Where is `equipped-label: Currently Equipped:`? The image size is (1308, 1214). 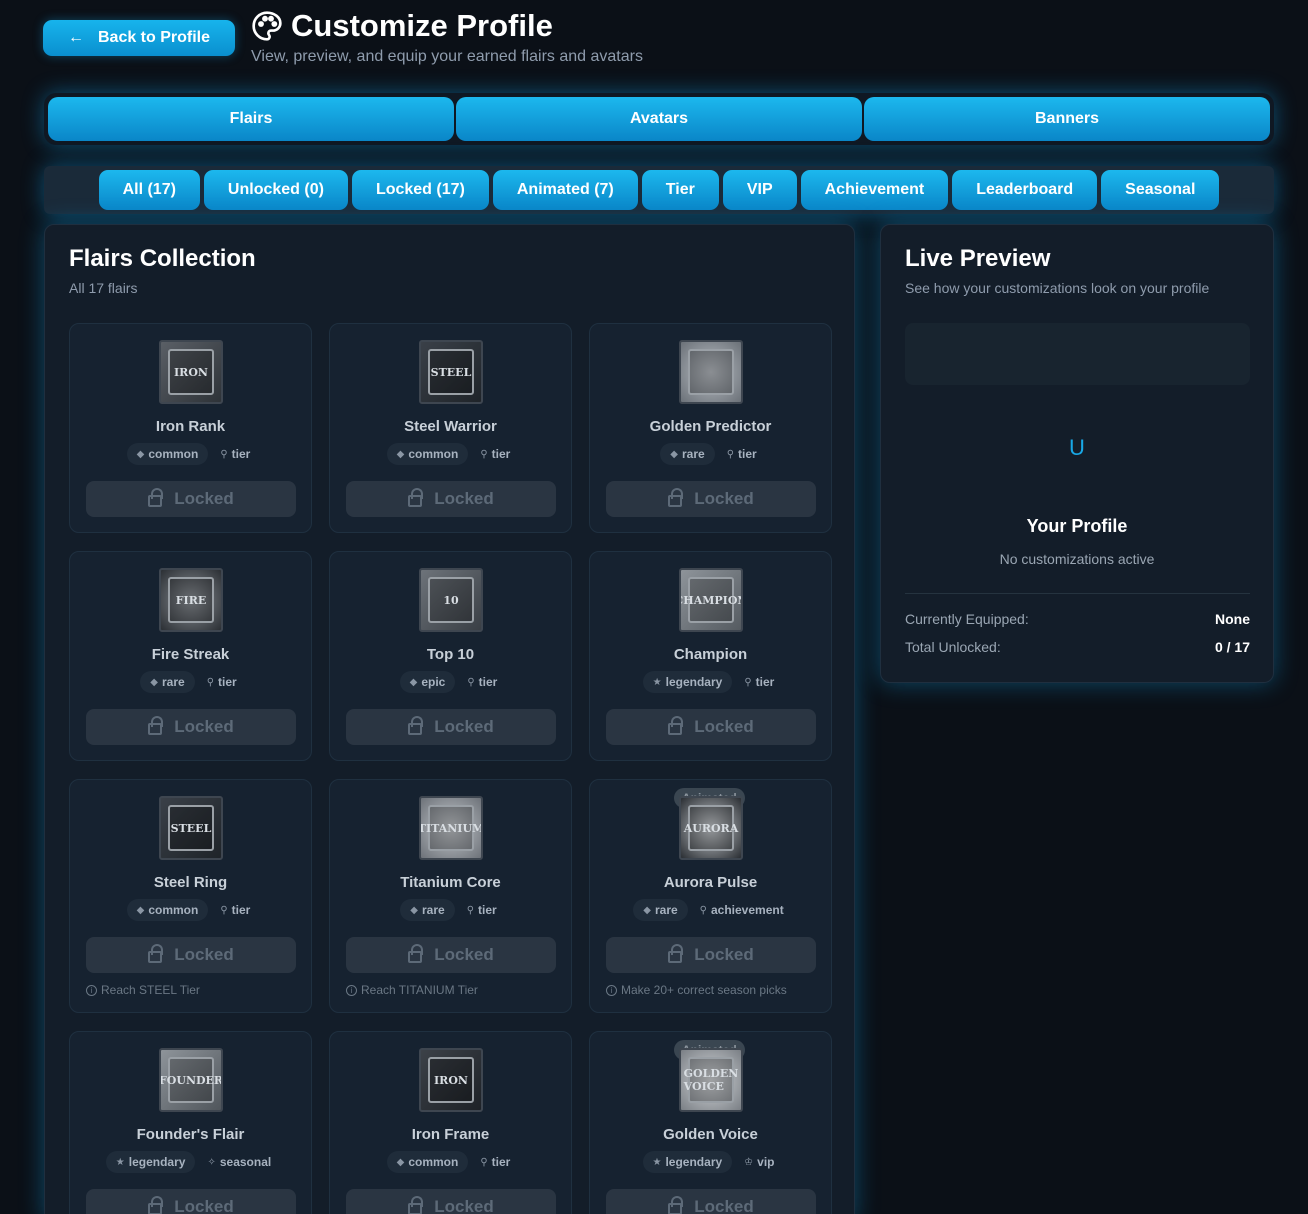
equipped-label: Currently Equipped: is located at coordinates (967, 619).